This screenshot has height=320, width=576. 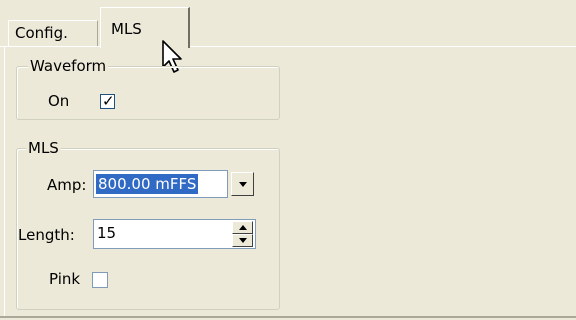 I want to click on checkmark-icon: ✓, so click(x=108, y=101).